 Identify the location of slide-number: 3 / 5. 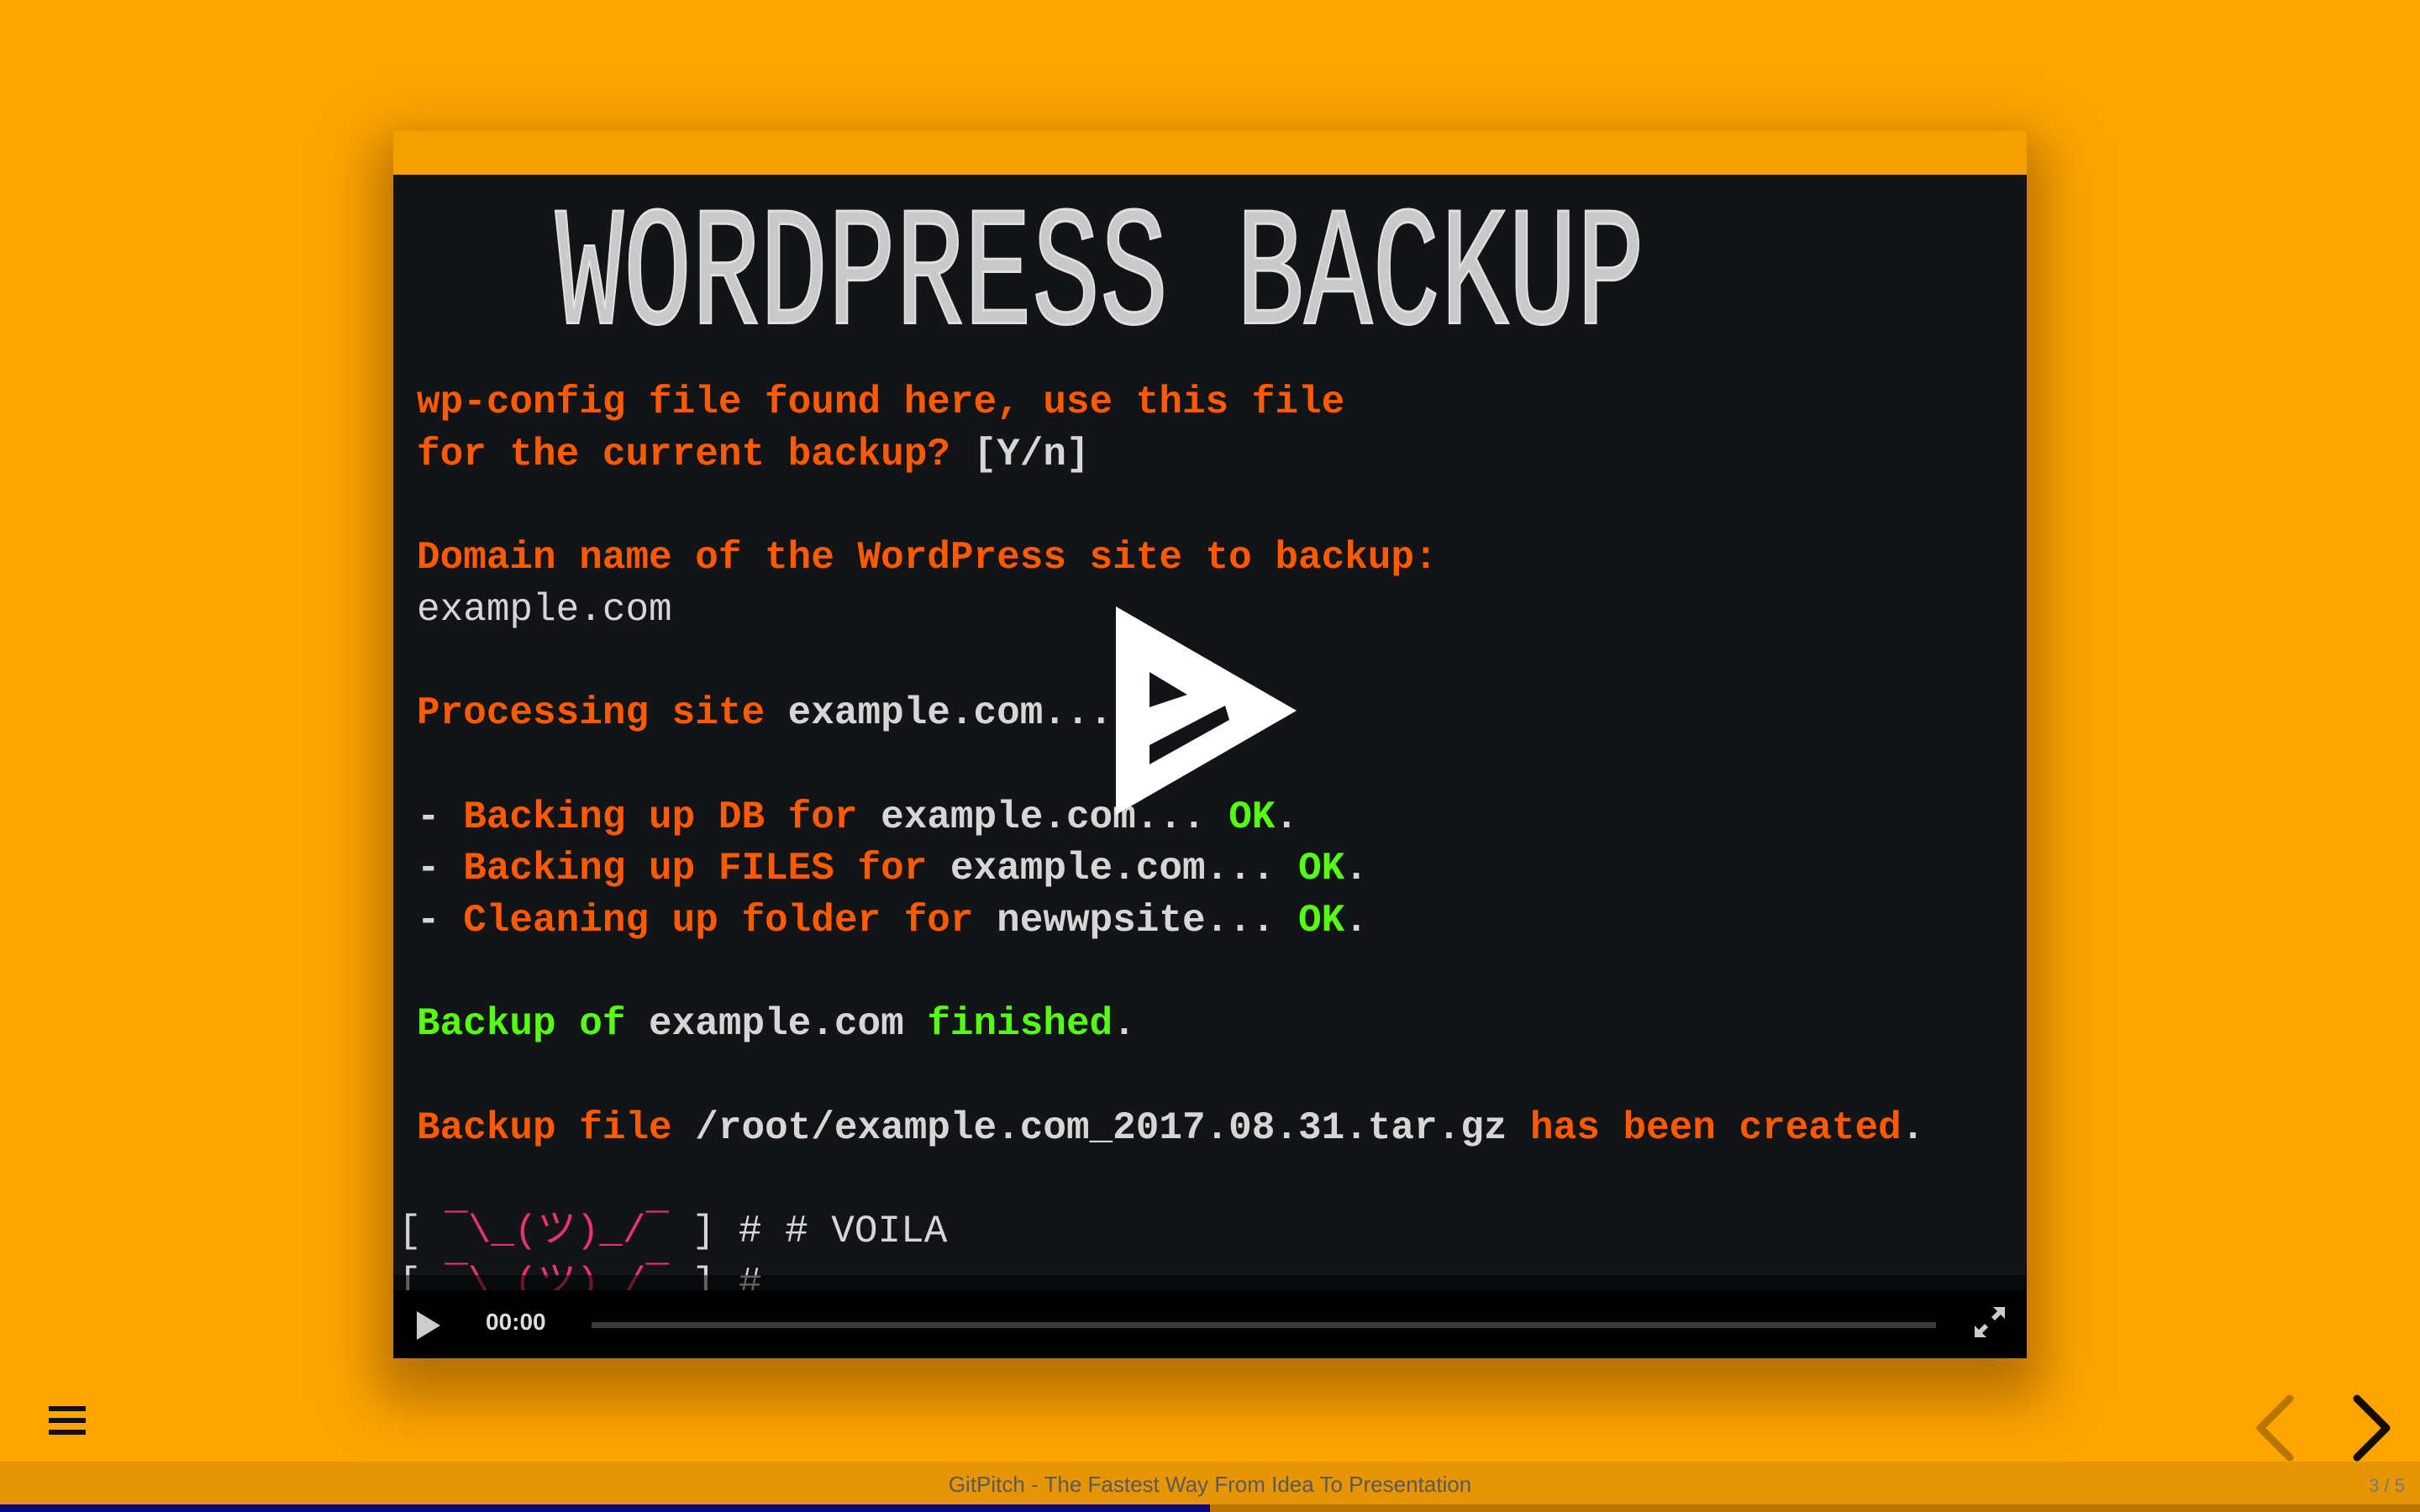
(2387, 1485).